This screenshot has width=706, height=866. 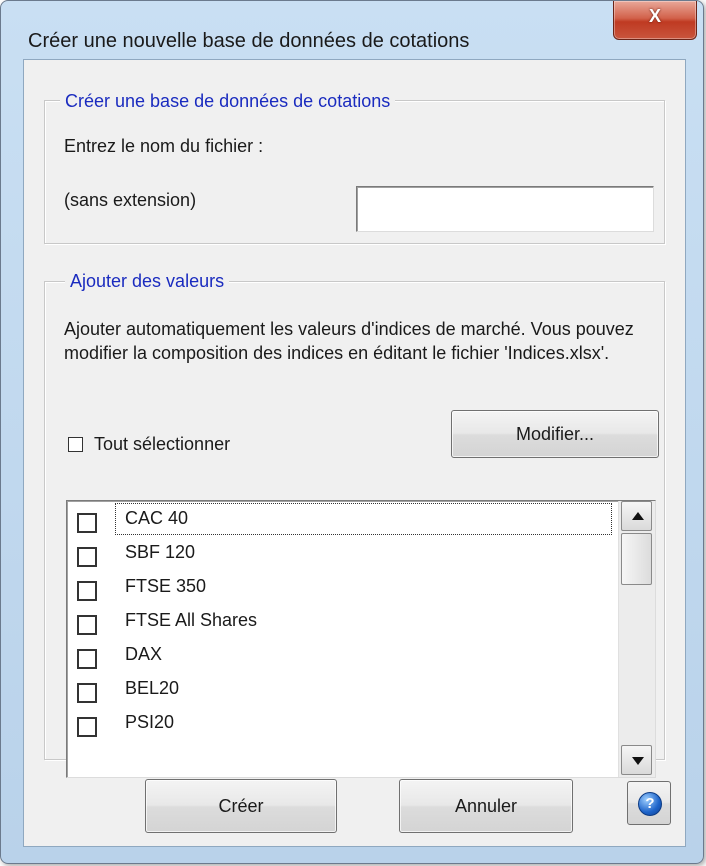 I want to click on listbox-scrollbar, so click(x=636, y=639).